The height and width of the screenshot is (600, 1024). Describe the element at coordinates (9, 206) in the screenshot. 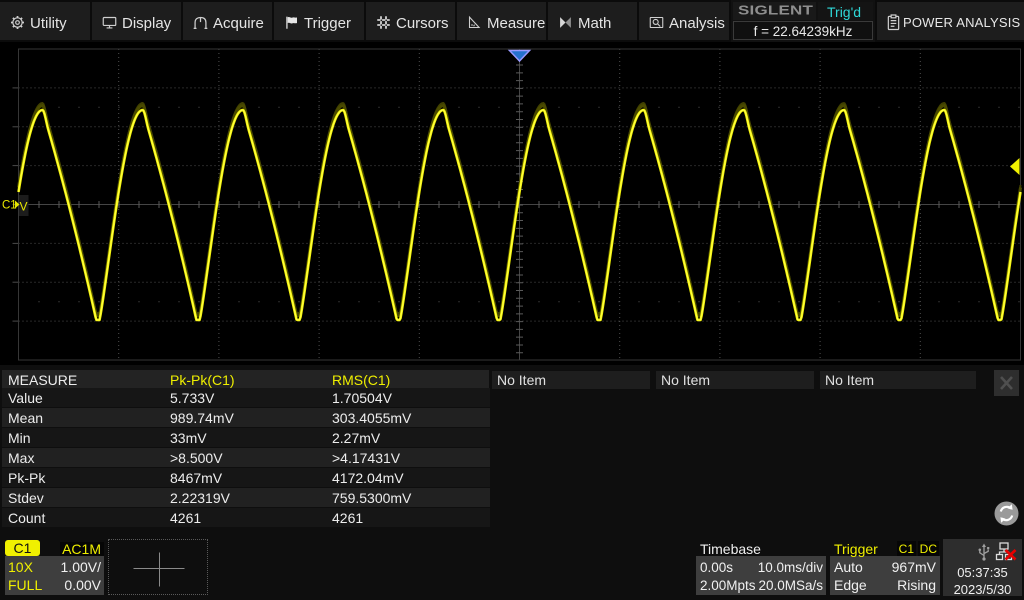

I see `svg-text: C1` at that location.